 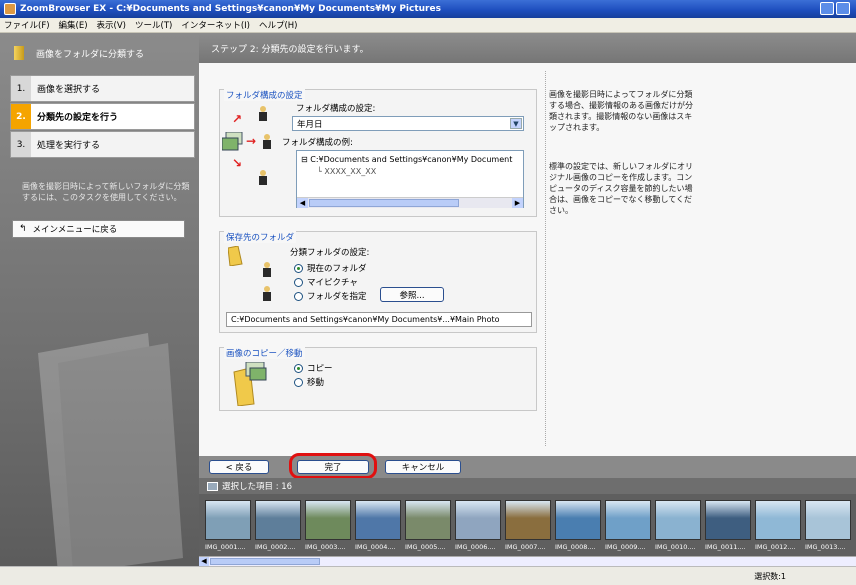 I want to click on radio-specify-folder: フォルダを指定, so click(x=330, y=296).